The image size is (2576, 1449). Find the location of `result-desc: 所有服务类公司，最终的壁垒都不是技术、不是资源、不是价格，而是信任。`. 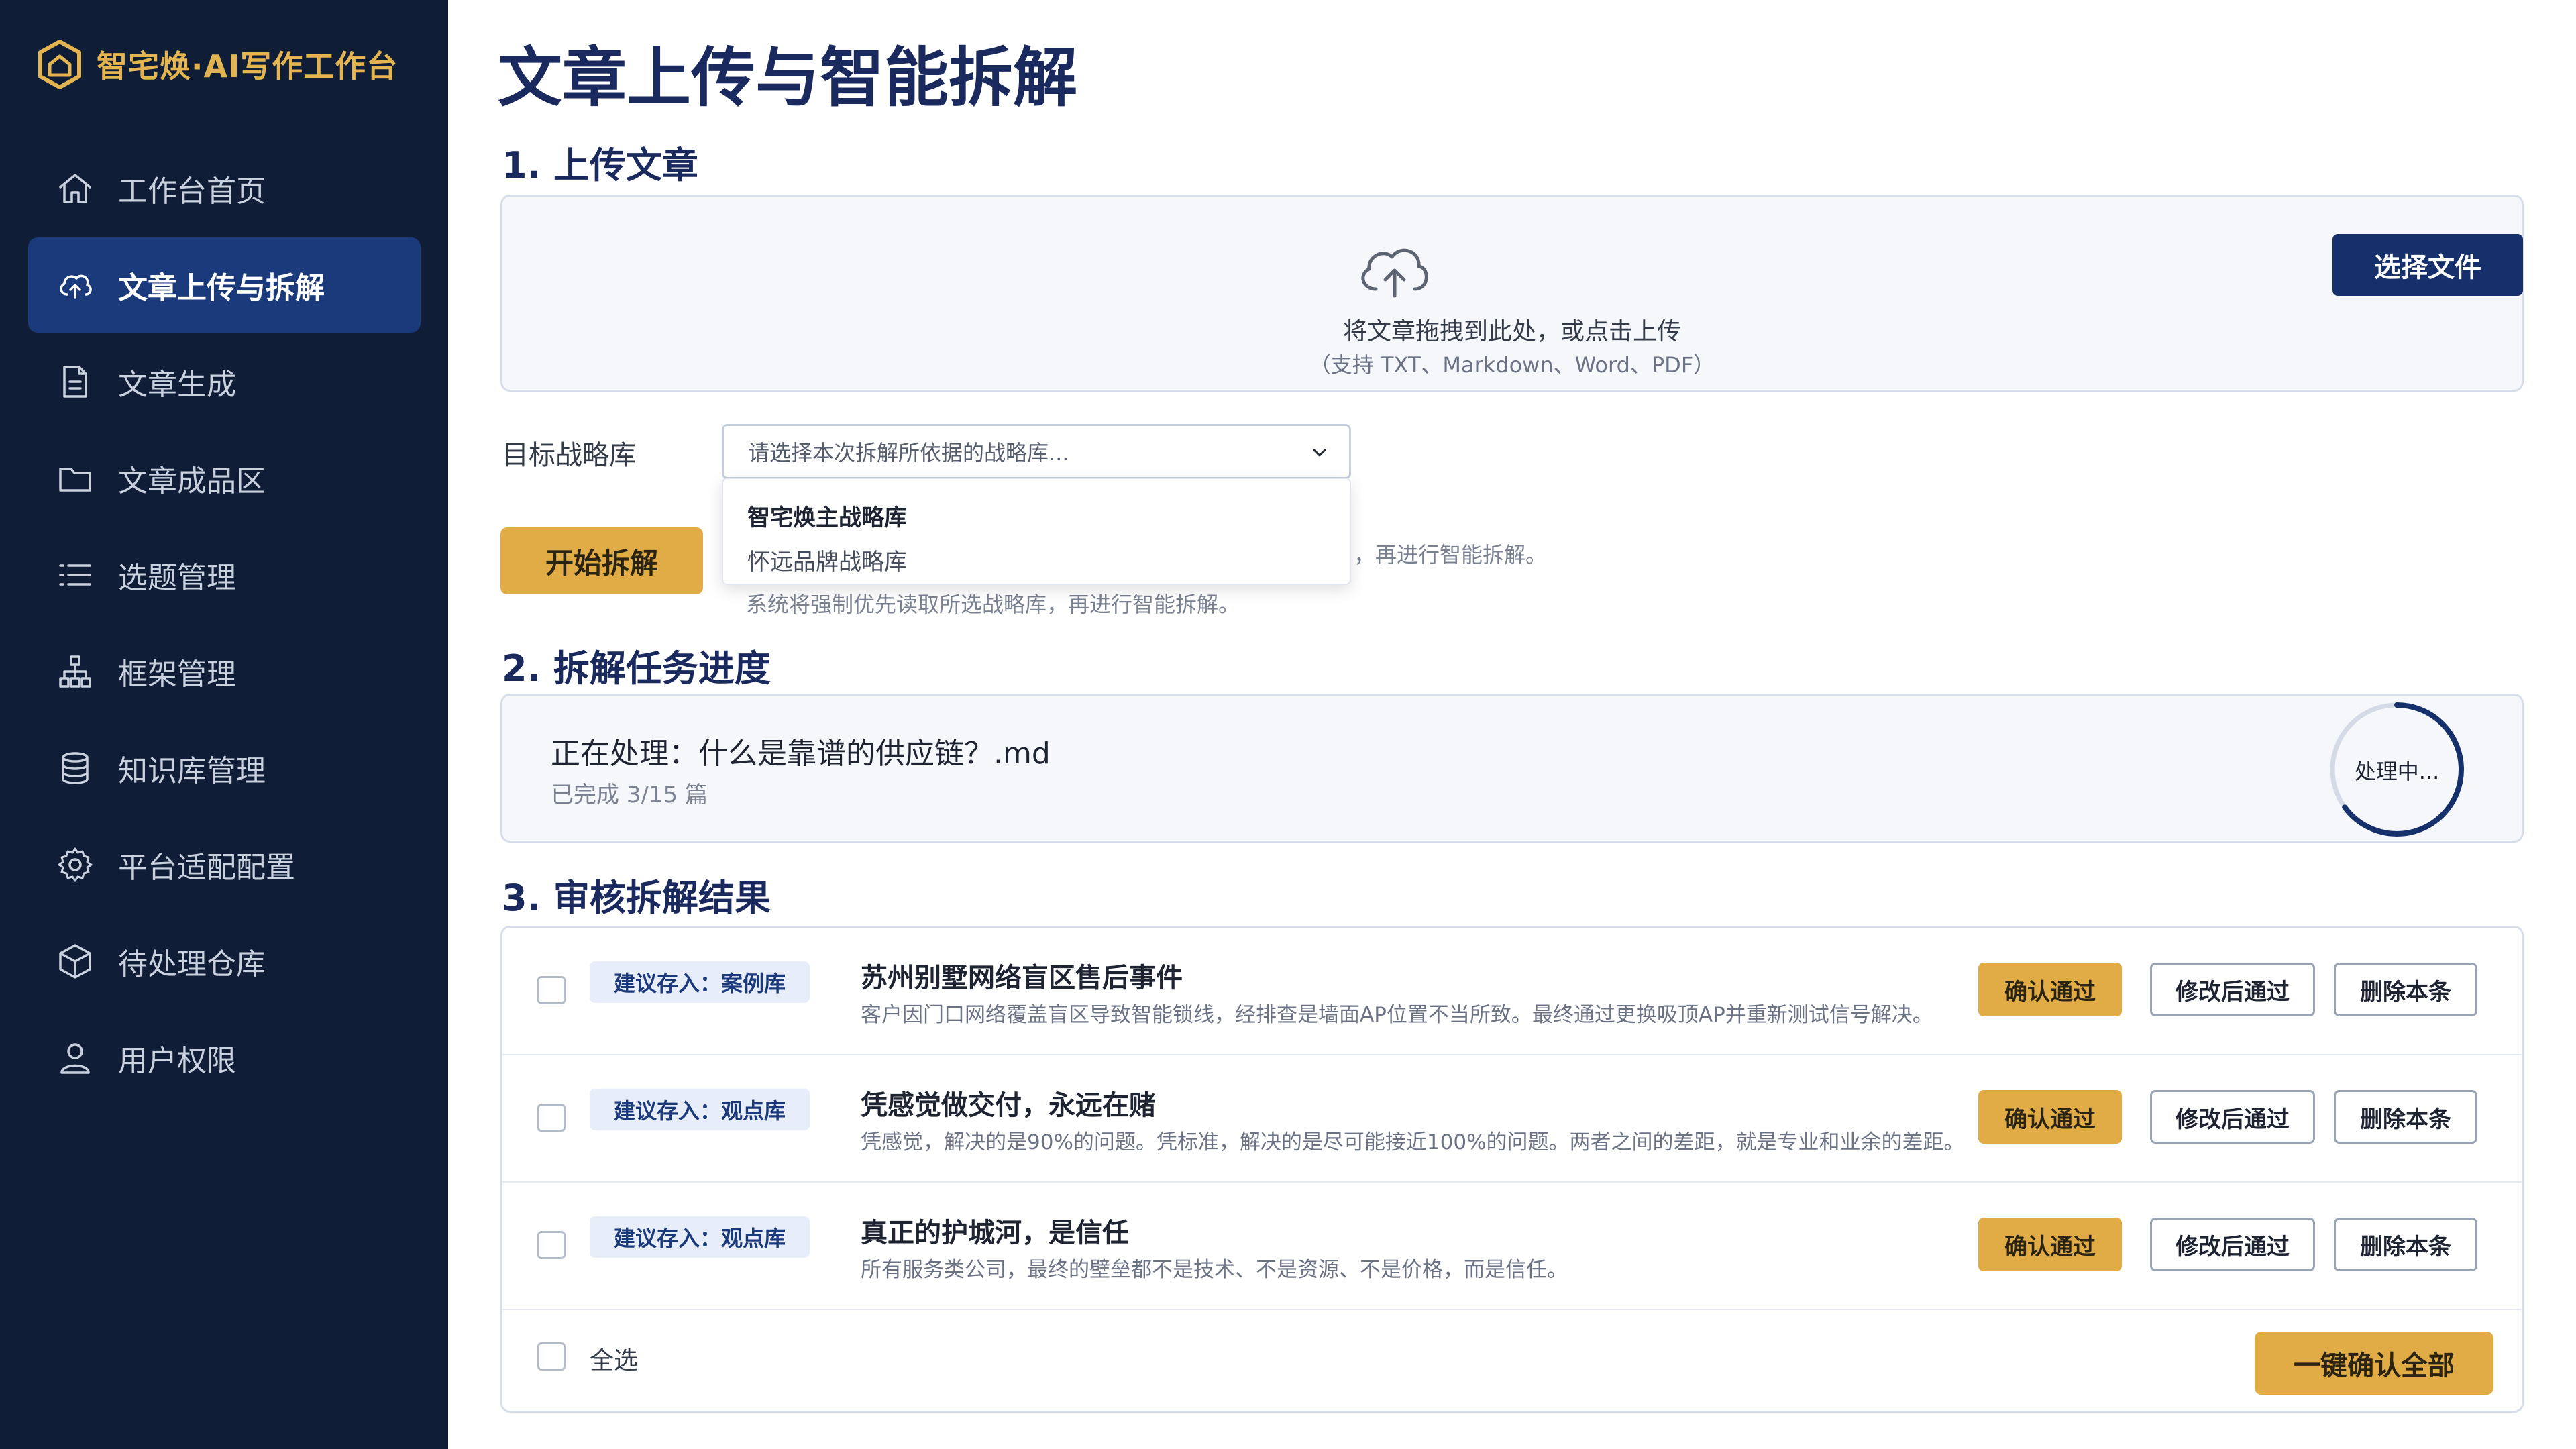

result-desc: 所有服务类公司，最终的壁垒都不是技术、不是资源、不是价格，而是信任。 is located at coordinates (1214, 1270).